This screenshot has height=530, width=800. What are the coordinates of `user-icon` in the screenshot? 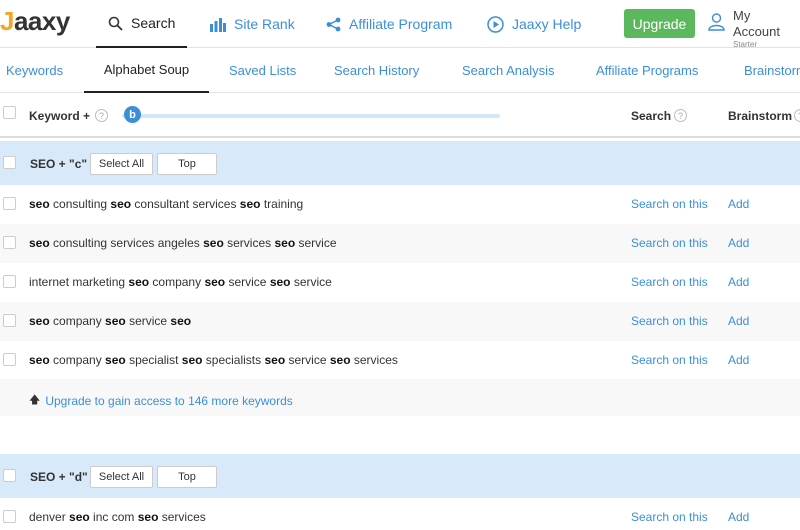 It's located at (716, 29).